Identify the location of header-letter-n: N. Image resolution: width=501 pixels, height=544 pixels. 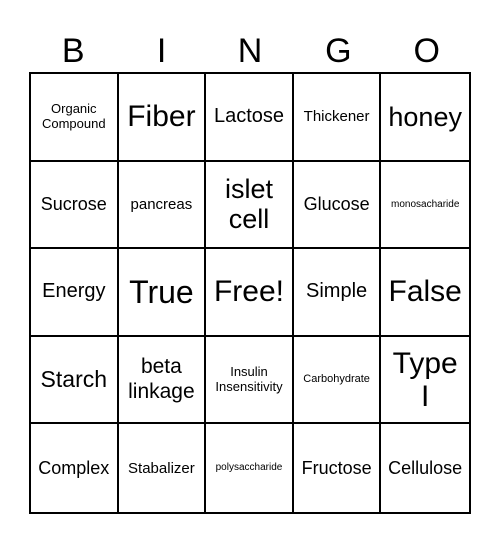
(250, 51).